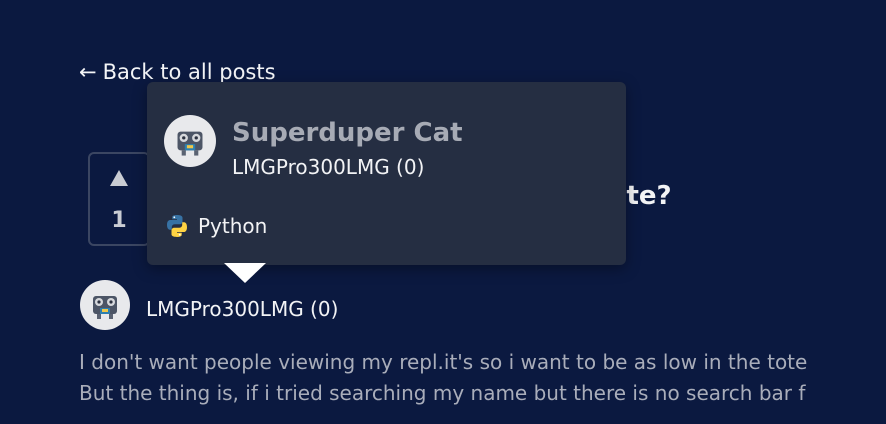 The height and width of the screenshot is (424, 886). I want to click on hover-card-username: LMGPro300LMG (0), so click(328, 167).